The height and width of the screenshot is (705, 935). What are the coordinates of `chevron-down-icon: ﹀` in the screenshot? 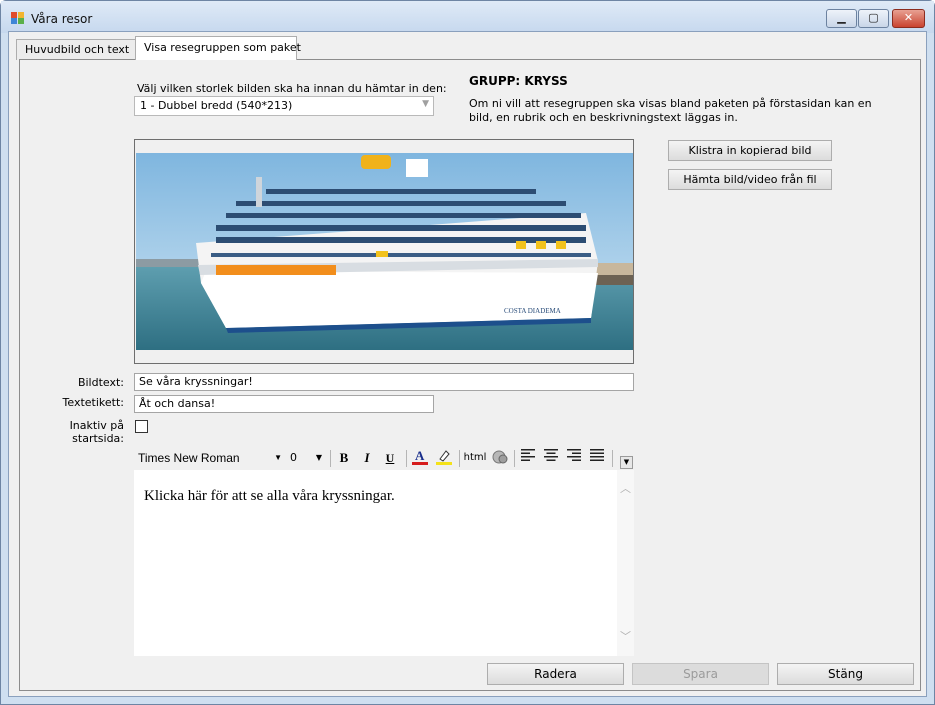 It's located at (625, 636).